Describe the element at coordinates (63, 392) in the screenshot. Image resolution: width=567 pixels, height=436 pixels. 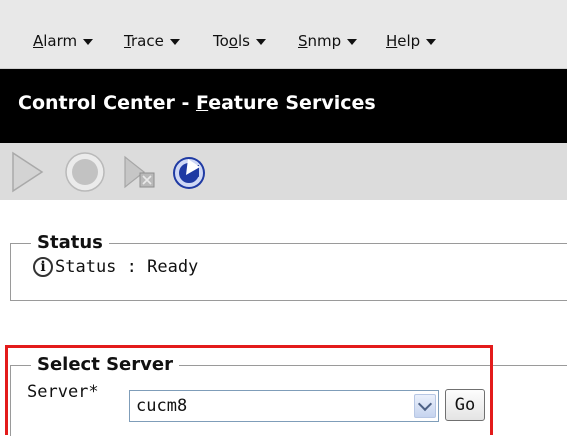
I see `server-label: Server*` at that location.